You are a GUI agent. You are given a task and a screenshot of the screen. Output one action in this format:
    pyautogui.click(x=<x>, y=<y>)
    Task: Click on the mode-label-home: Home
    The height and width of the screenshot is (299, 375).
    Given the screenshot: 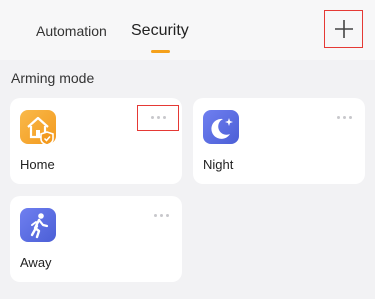 What is the action you would take?
    pyautogui.click(x=37, y=164)
    